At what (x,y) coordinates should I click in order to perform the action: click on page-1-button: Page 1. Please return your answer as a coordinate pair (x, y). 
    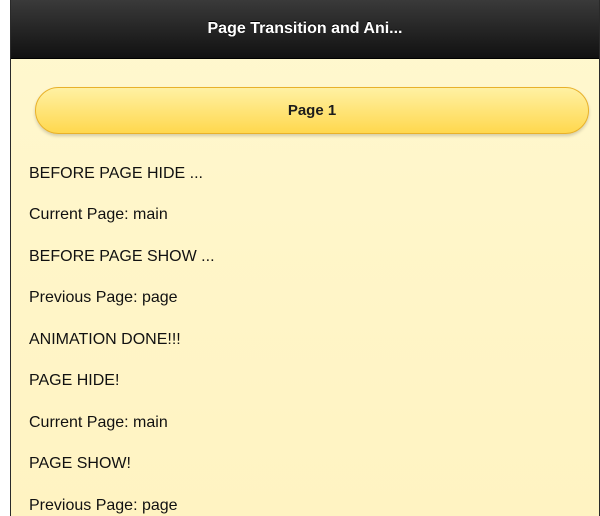
    Looking at the image, I should click on (312, 110).